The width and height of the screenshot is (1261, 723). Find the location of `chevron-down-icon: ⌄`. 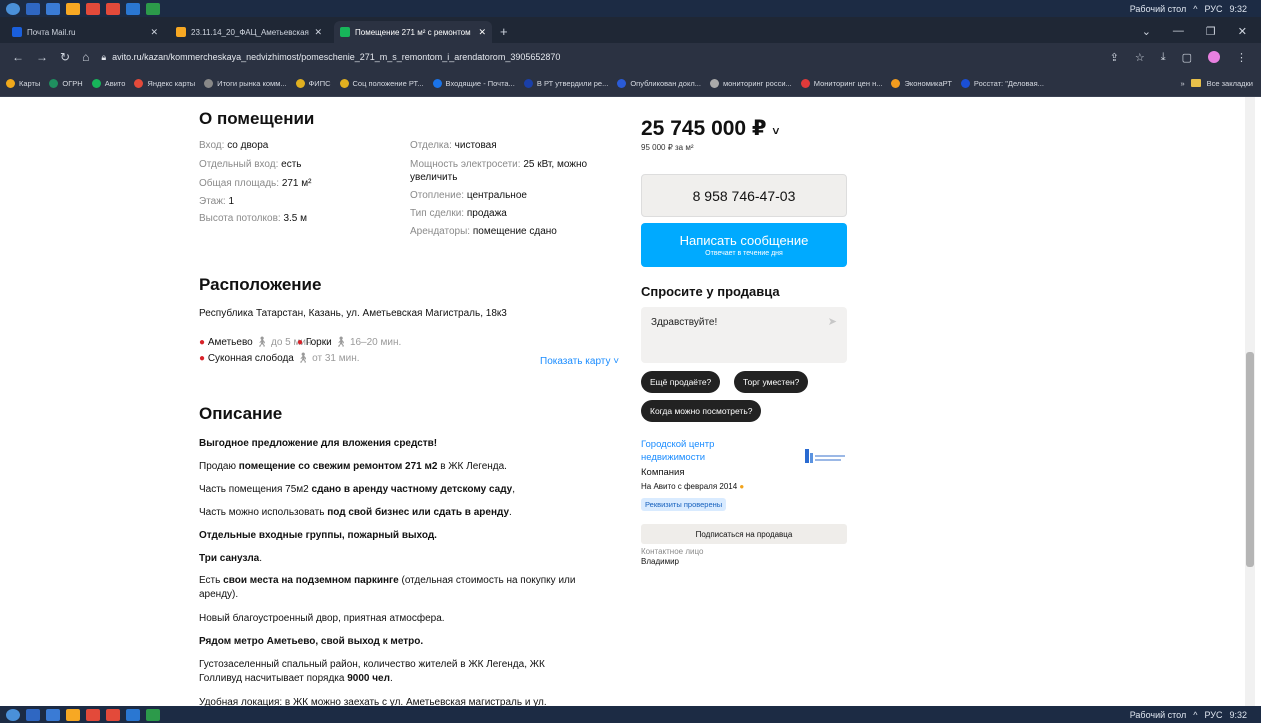

chevron-down-icon: ⌄ is located at coordinates (1146, 31).